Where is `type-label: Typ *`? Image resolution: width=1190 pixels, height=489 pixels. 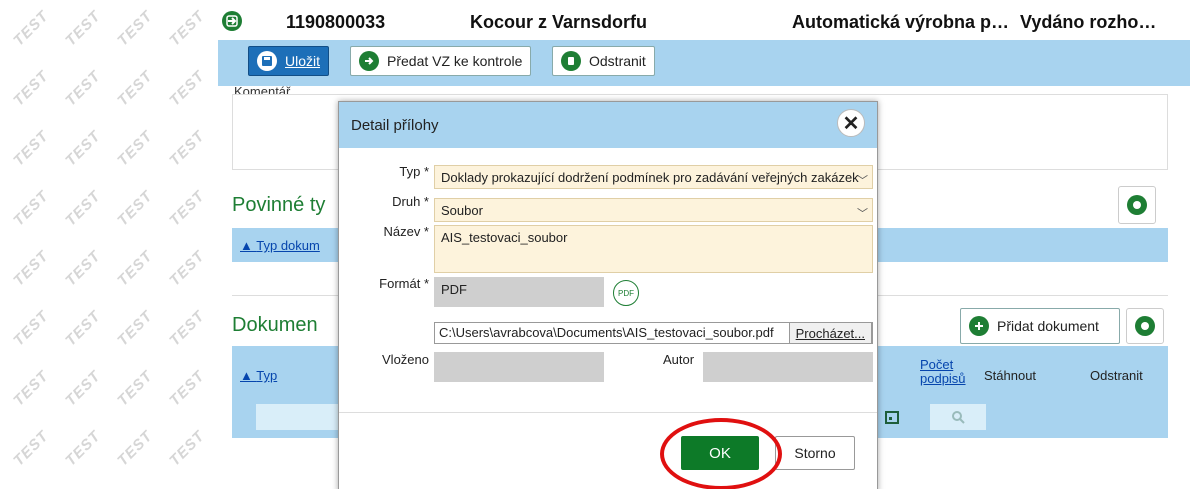
type-label: Typ * is located at coordinates (414, 171).